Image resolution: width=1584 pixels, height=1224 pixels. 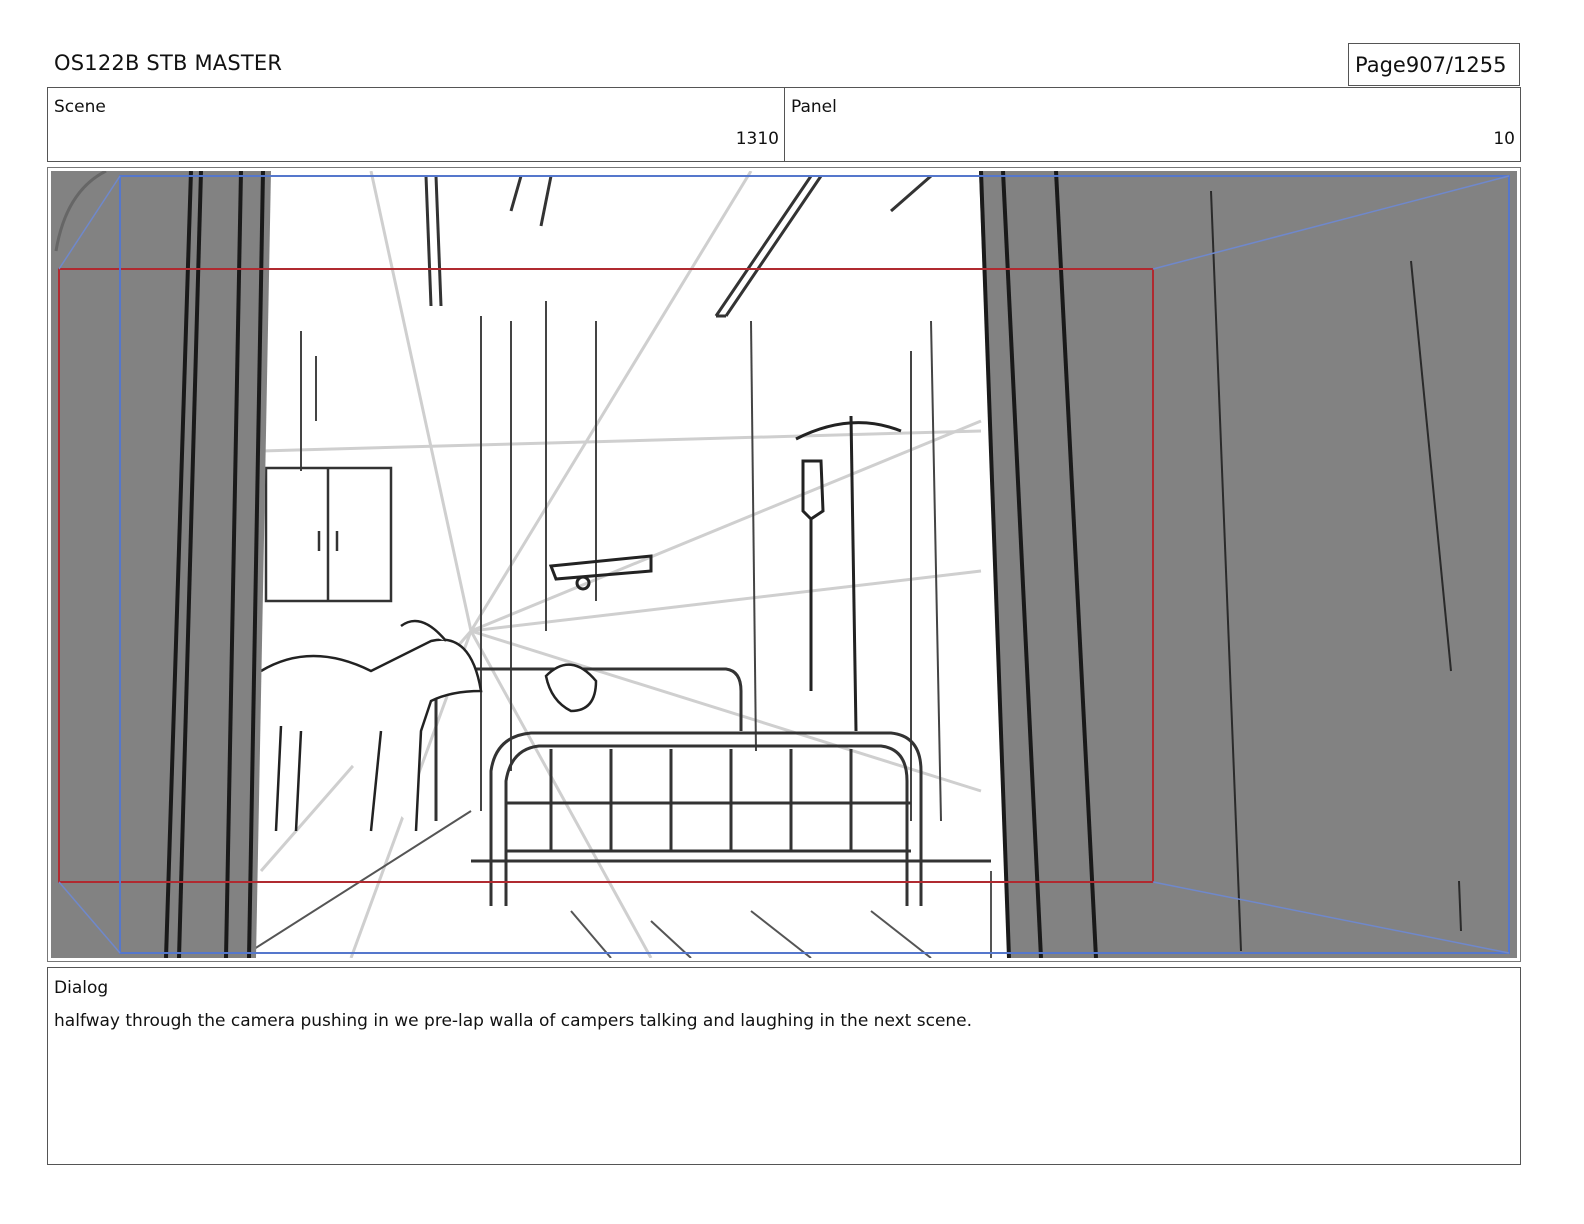 What do you see at coordinates (80, 107) in the screenshot?
I see `scene-label: Scene` at bounding box center [80, 107].